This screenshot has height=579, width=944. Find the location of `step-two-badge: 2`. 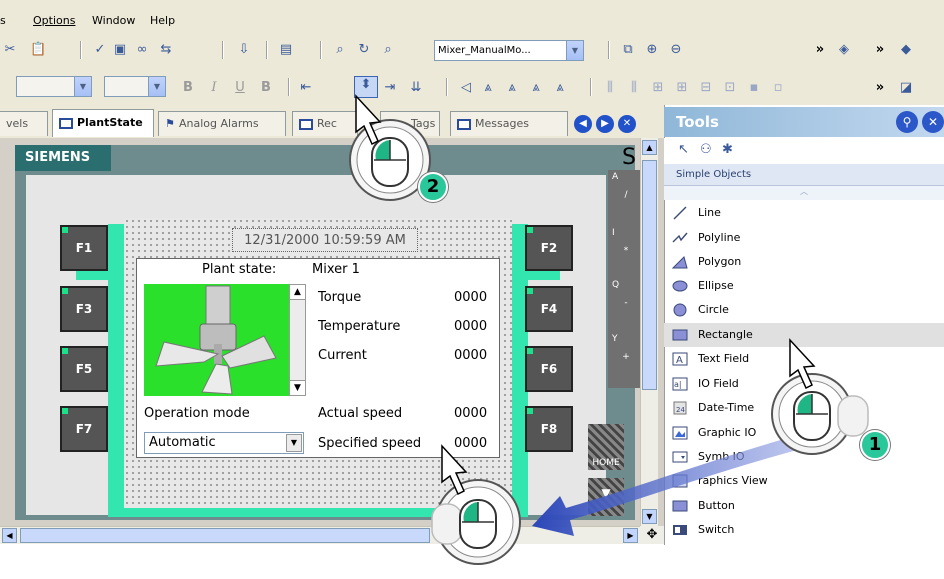

step-two-badge: 2 is located at coordinates (433, 187).